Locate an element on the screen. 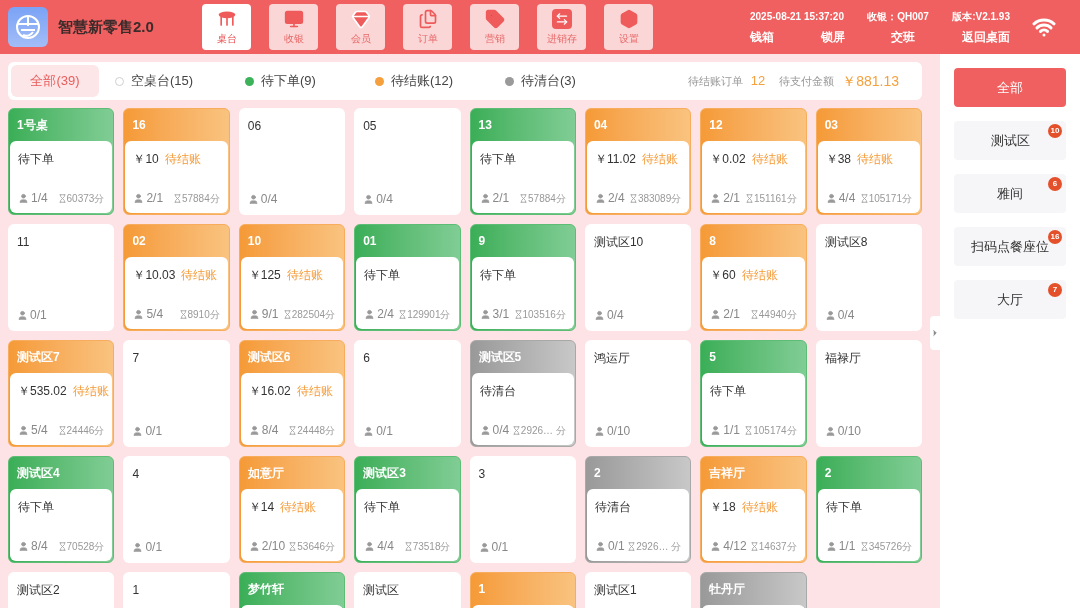 The width and height of the screenshot is (1080, 608). table-card: 如意厅 ￥14 待结账 2/10 53646分 is located at coordinates (292, 509).